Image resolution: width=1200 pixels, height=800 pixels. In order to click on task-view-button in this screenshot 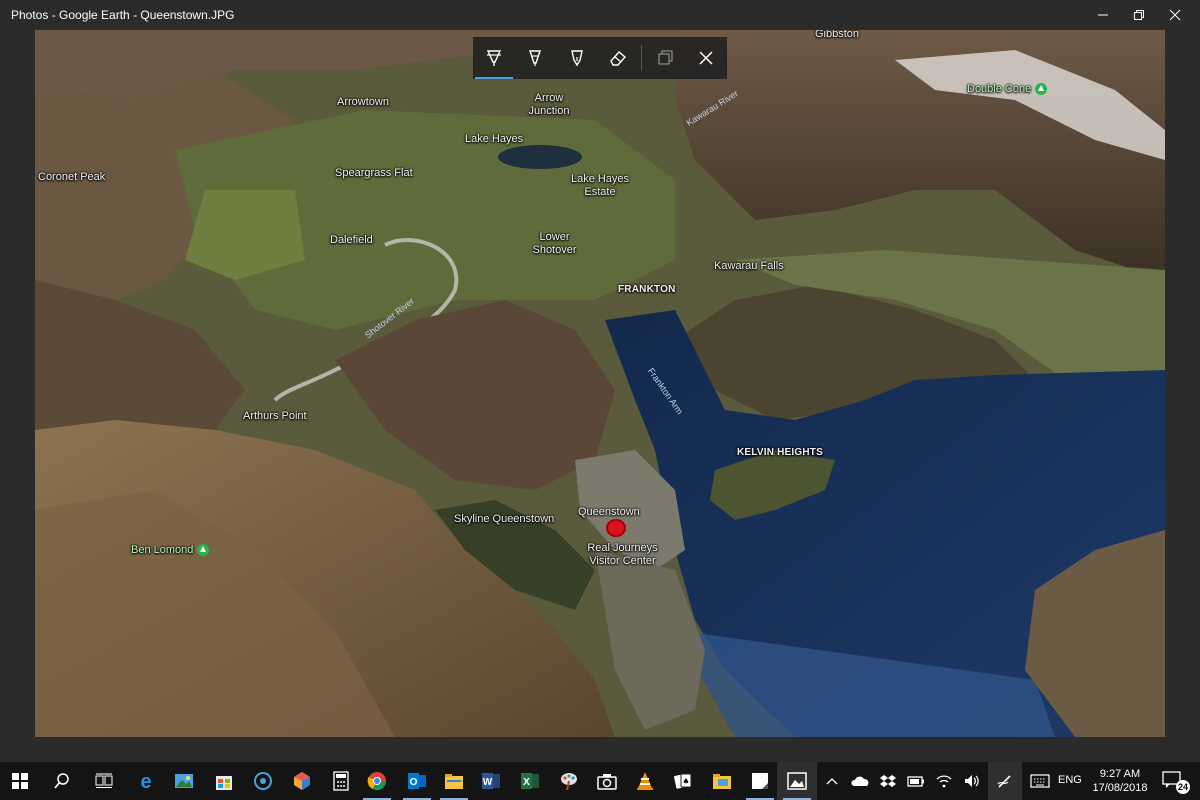, I will do `click(104, 781)`.